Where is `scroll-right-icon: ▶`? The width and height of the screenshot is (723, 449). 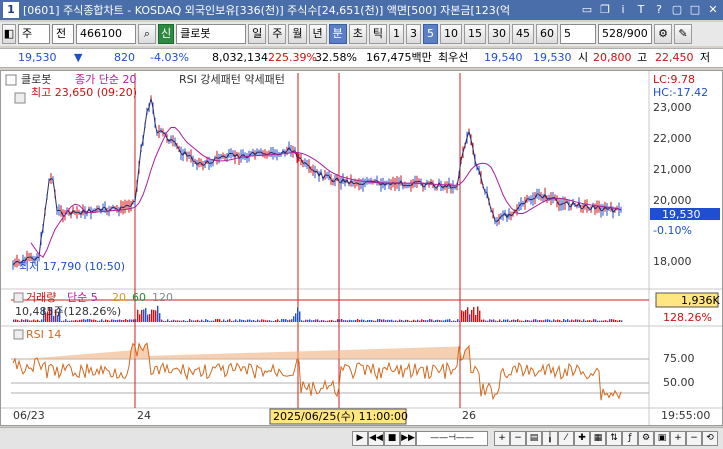
scroll-right-icon: ▶ is located at coordinates (360, 438).